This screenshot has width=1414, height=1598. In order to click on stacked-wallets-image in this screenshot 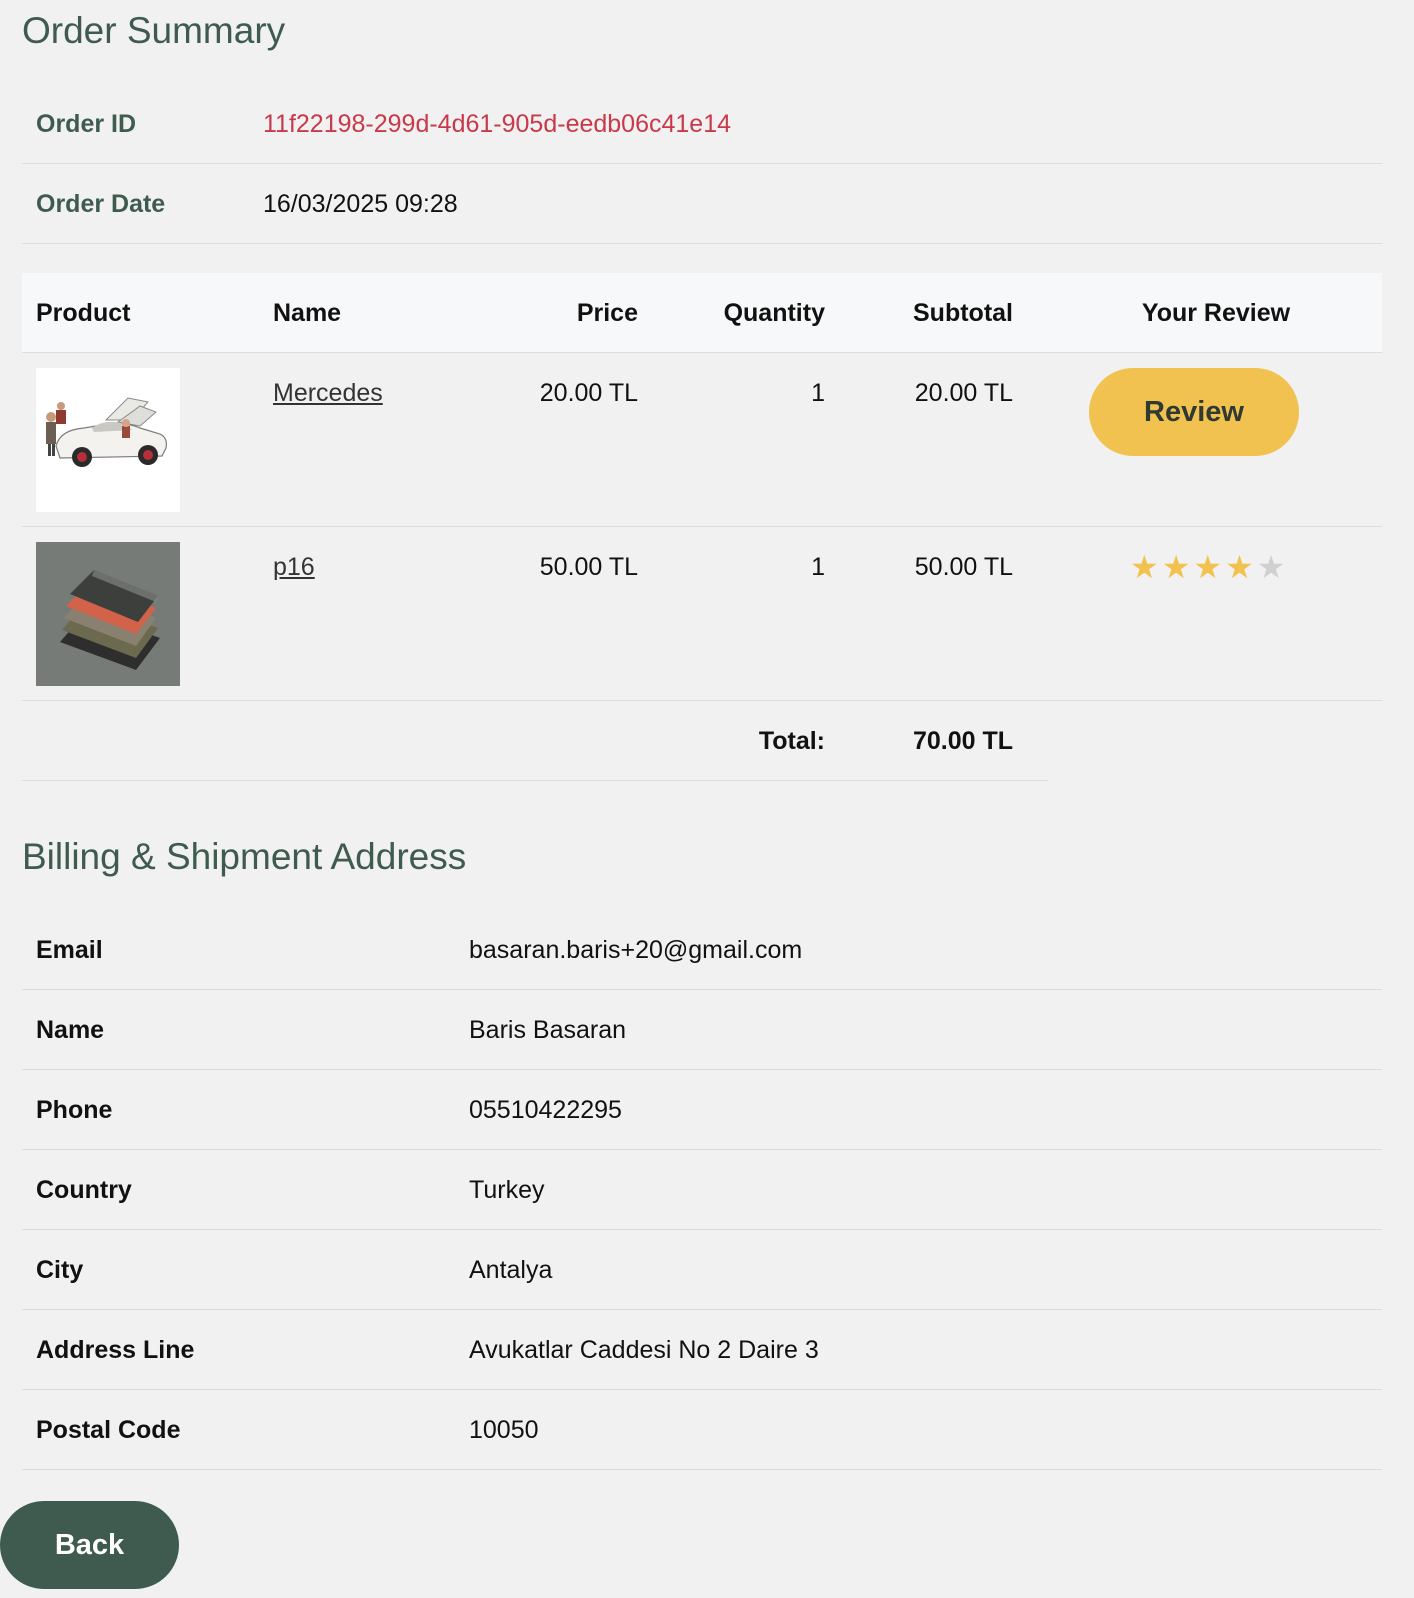, I will do `click(108, 614)`.